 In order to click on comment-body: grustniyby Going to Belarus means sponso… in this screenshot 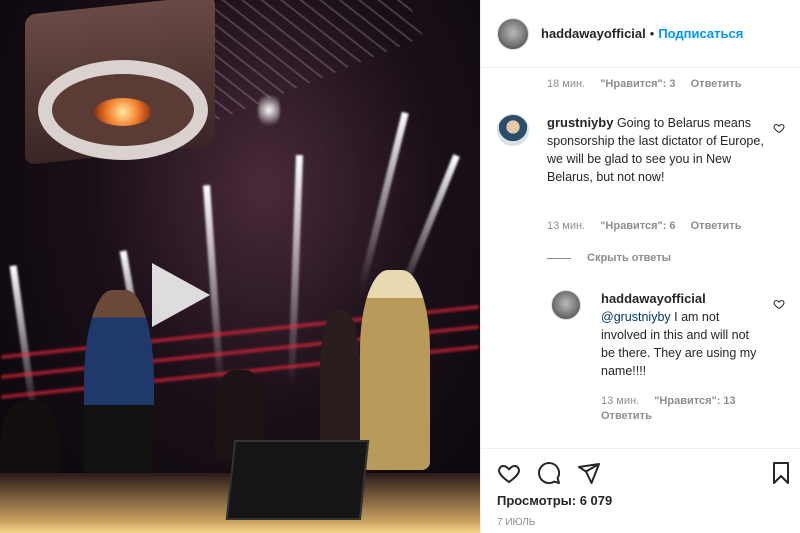, I will do `click(658, 150)`.